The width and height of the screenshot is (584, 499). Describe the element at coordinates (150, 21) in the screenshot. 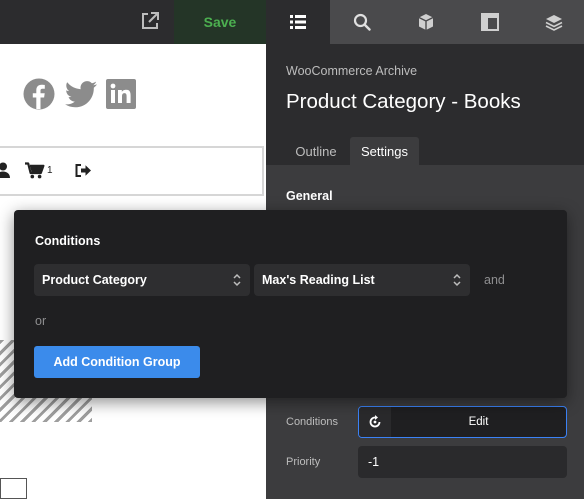

I see `external-link-icon` at that location.